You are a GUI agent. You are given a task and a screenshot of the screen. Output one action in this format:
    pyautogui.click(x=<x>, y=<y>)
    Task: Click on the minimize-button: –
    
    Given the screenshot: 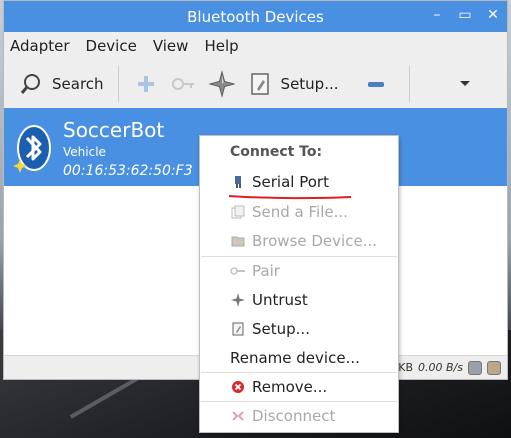 What is the action you would take?
    pyautogui.click(x=437, y=15)
    